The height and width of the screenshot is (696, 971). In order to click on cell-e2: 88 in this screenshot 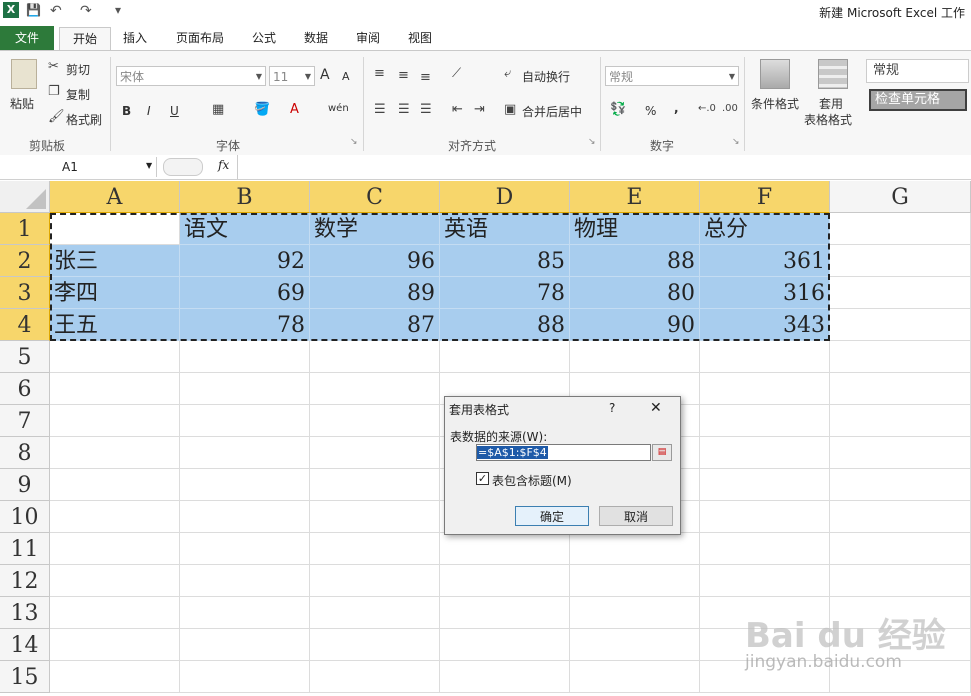, I will do `click(635, 261)`.